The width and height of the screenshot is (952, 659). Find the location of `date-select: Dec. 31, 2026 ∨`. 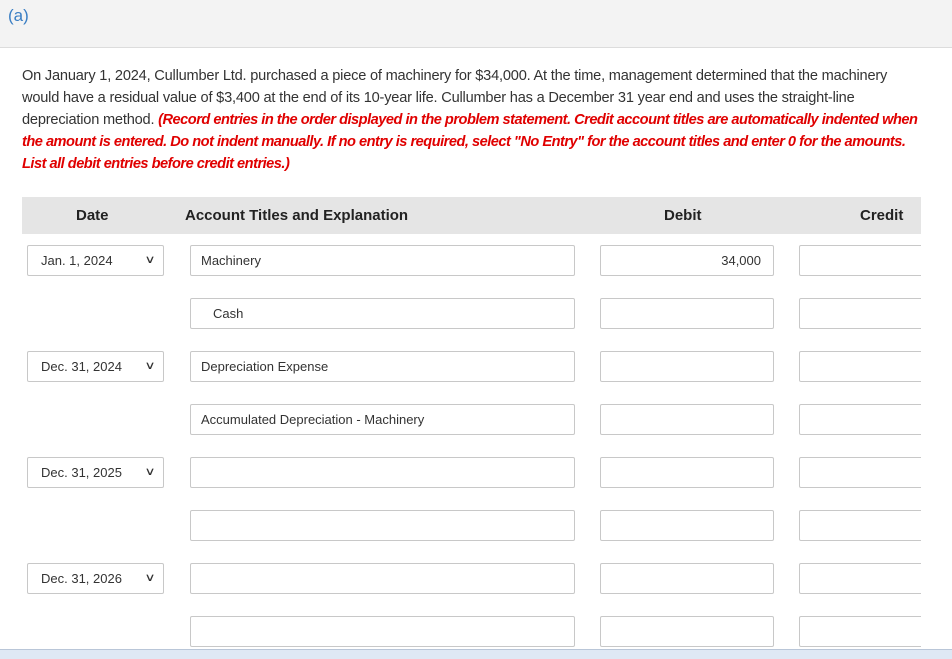

date-select: Dec. 31, 2026 ∨ is located at coordinates (95, 578).